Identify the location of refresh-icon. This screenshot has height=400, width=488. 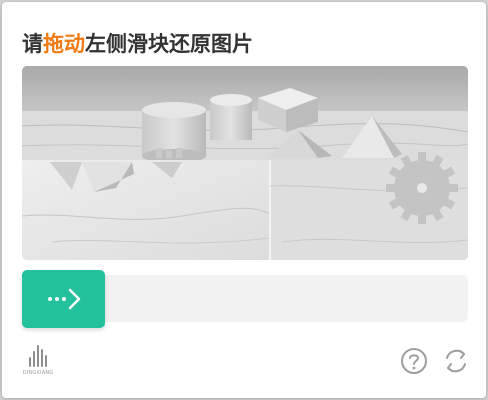
(456, 361).